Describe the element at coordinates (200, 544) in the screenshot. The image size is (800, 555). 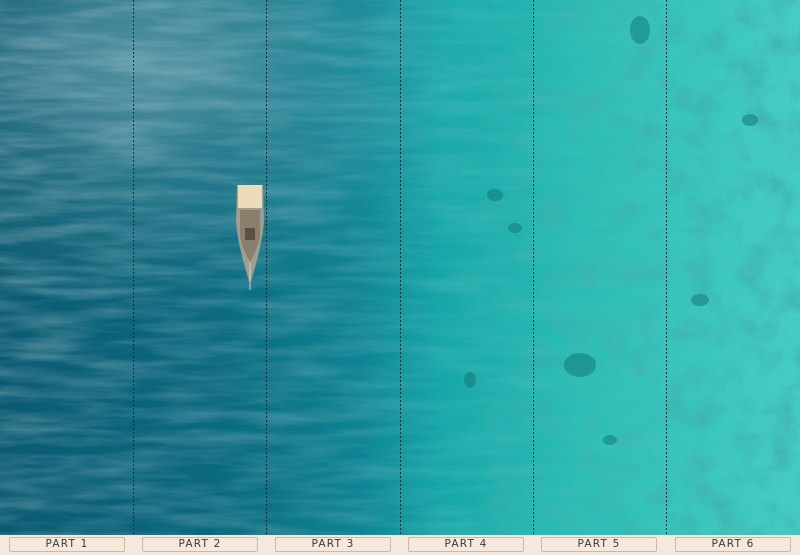
I see `panel-label-2: PART 2` at that location.